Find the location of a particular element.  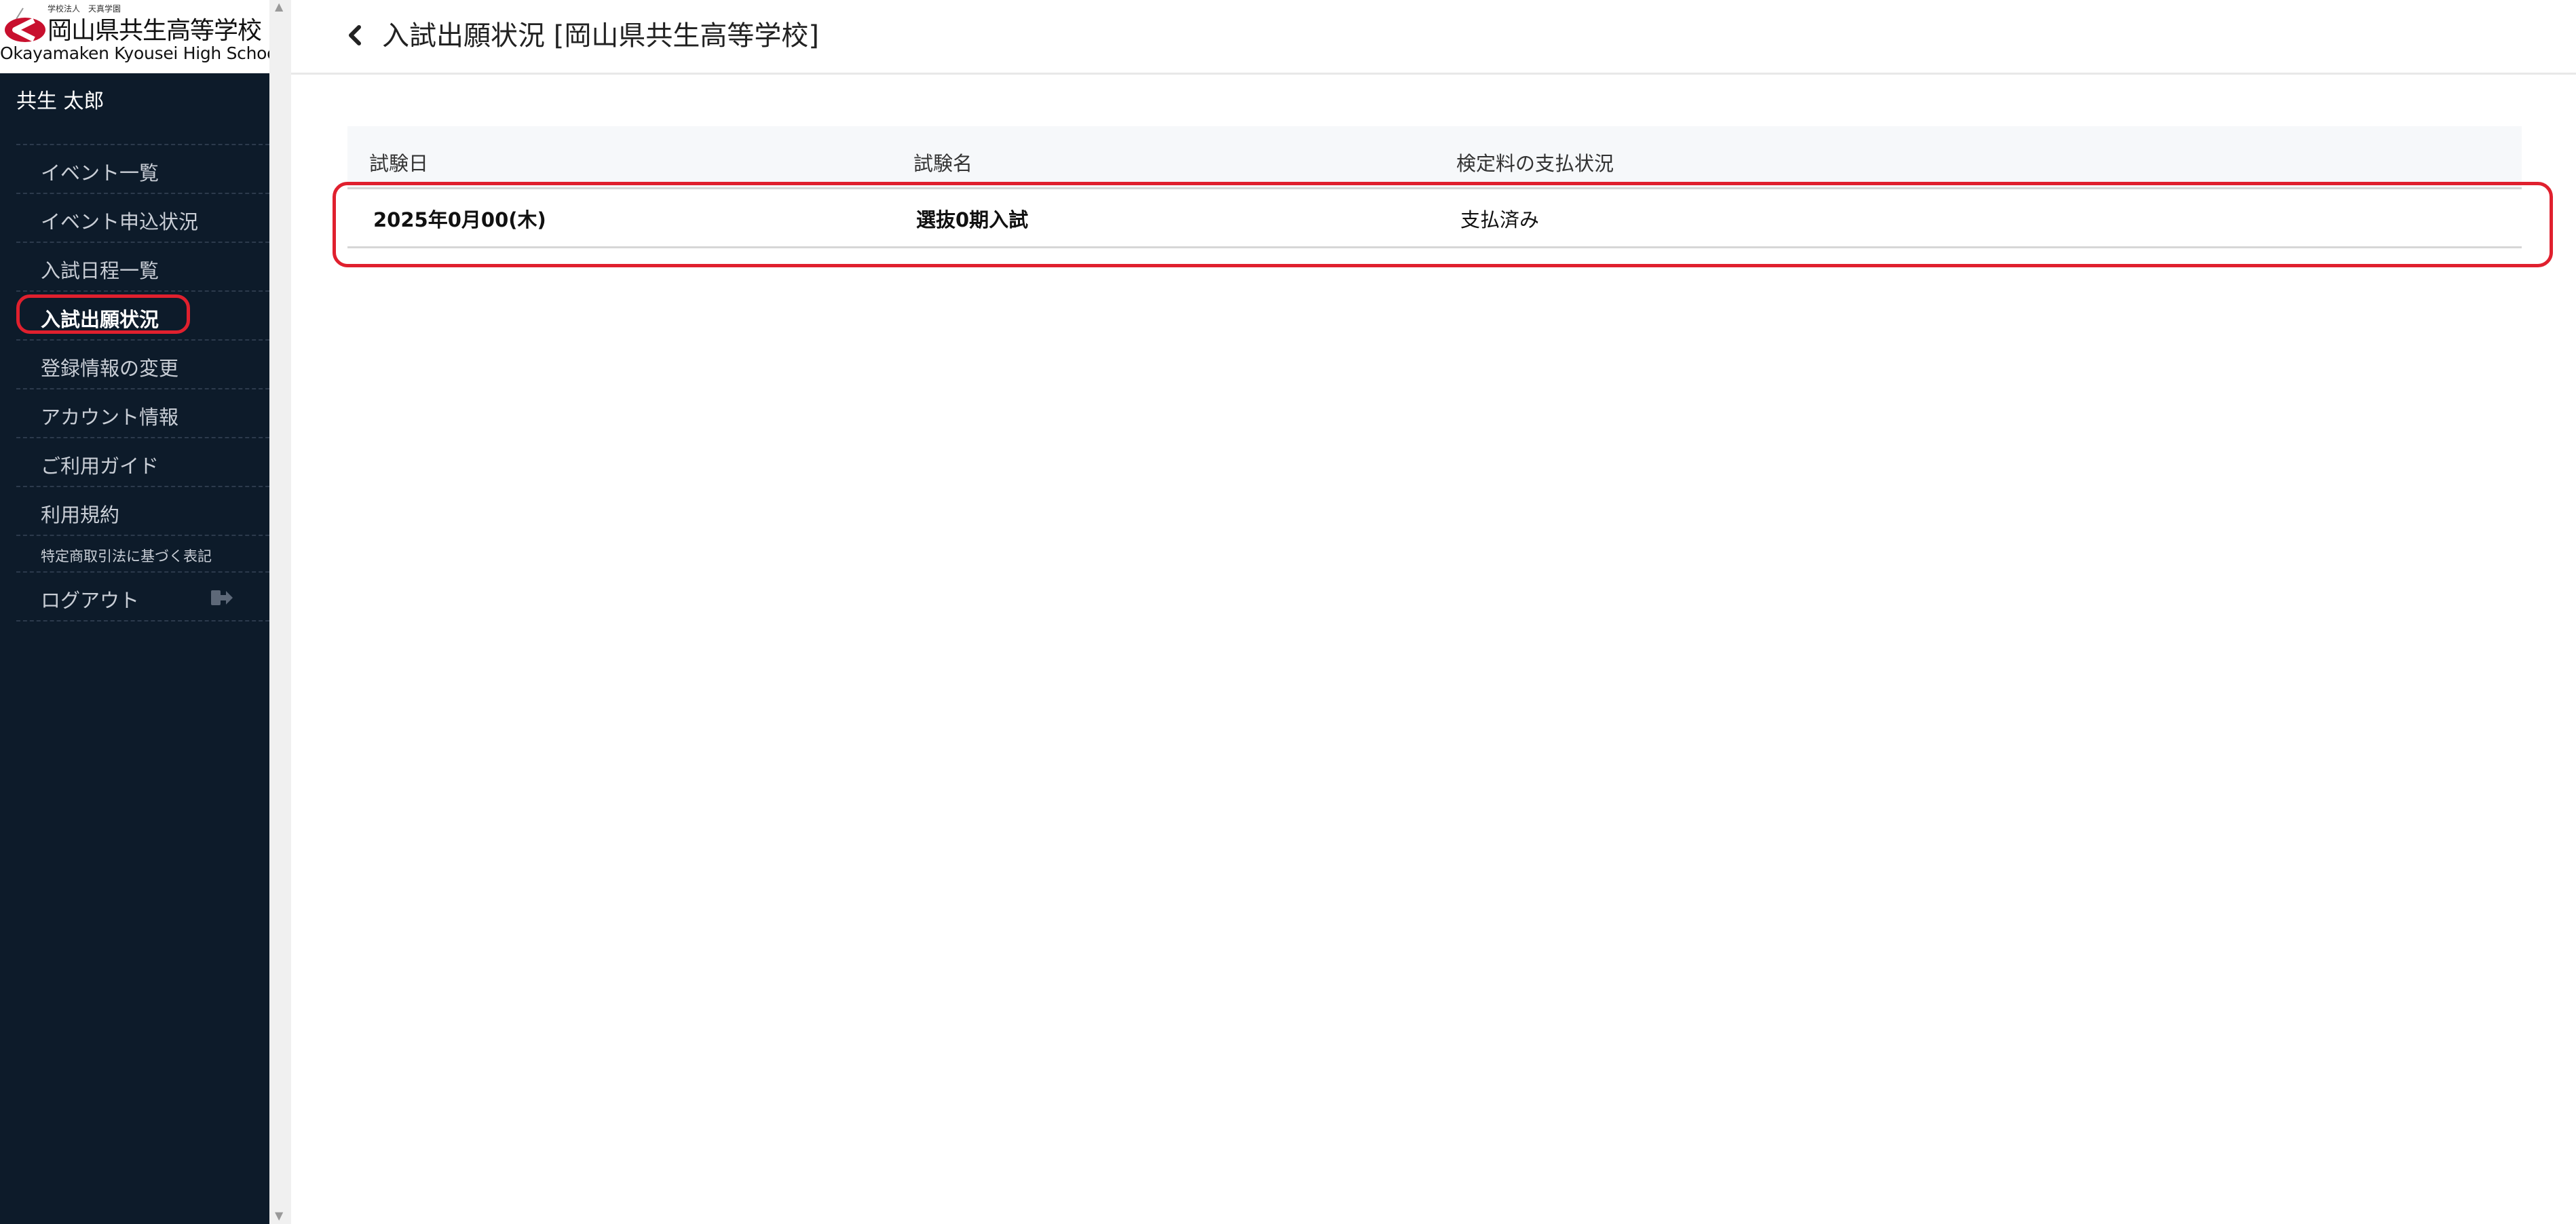

sidebar-item-terms: 利用規約 is located at coordinates (142, 511).